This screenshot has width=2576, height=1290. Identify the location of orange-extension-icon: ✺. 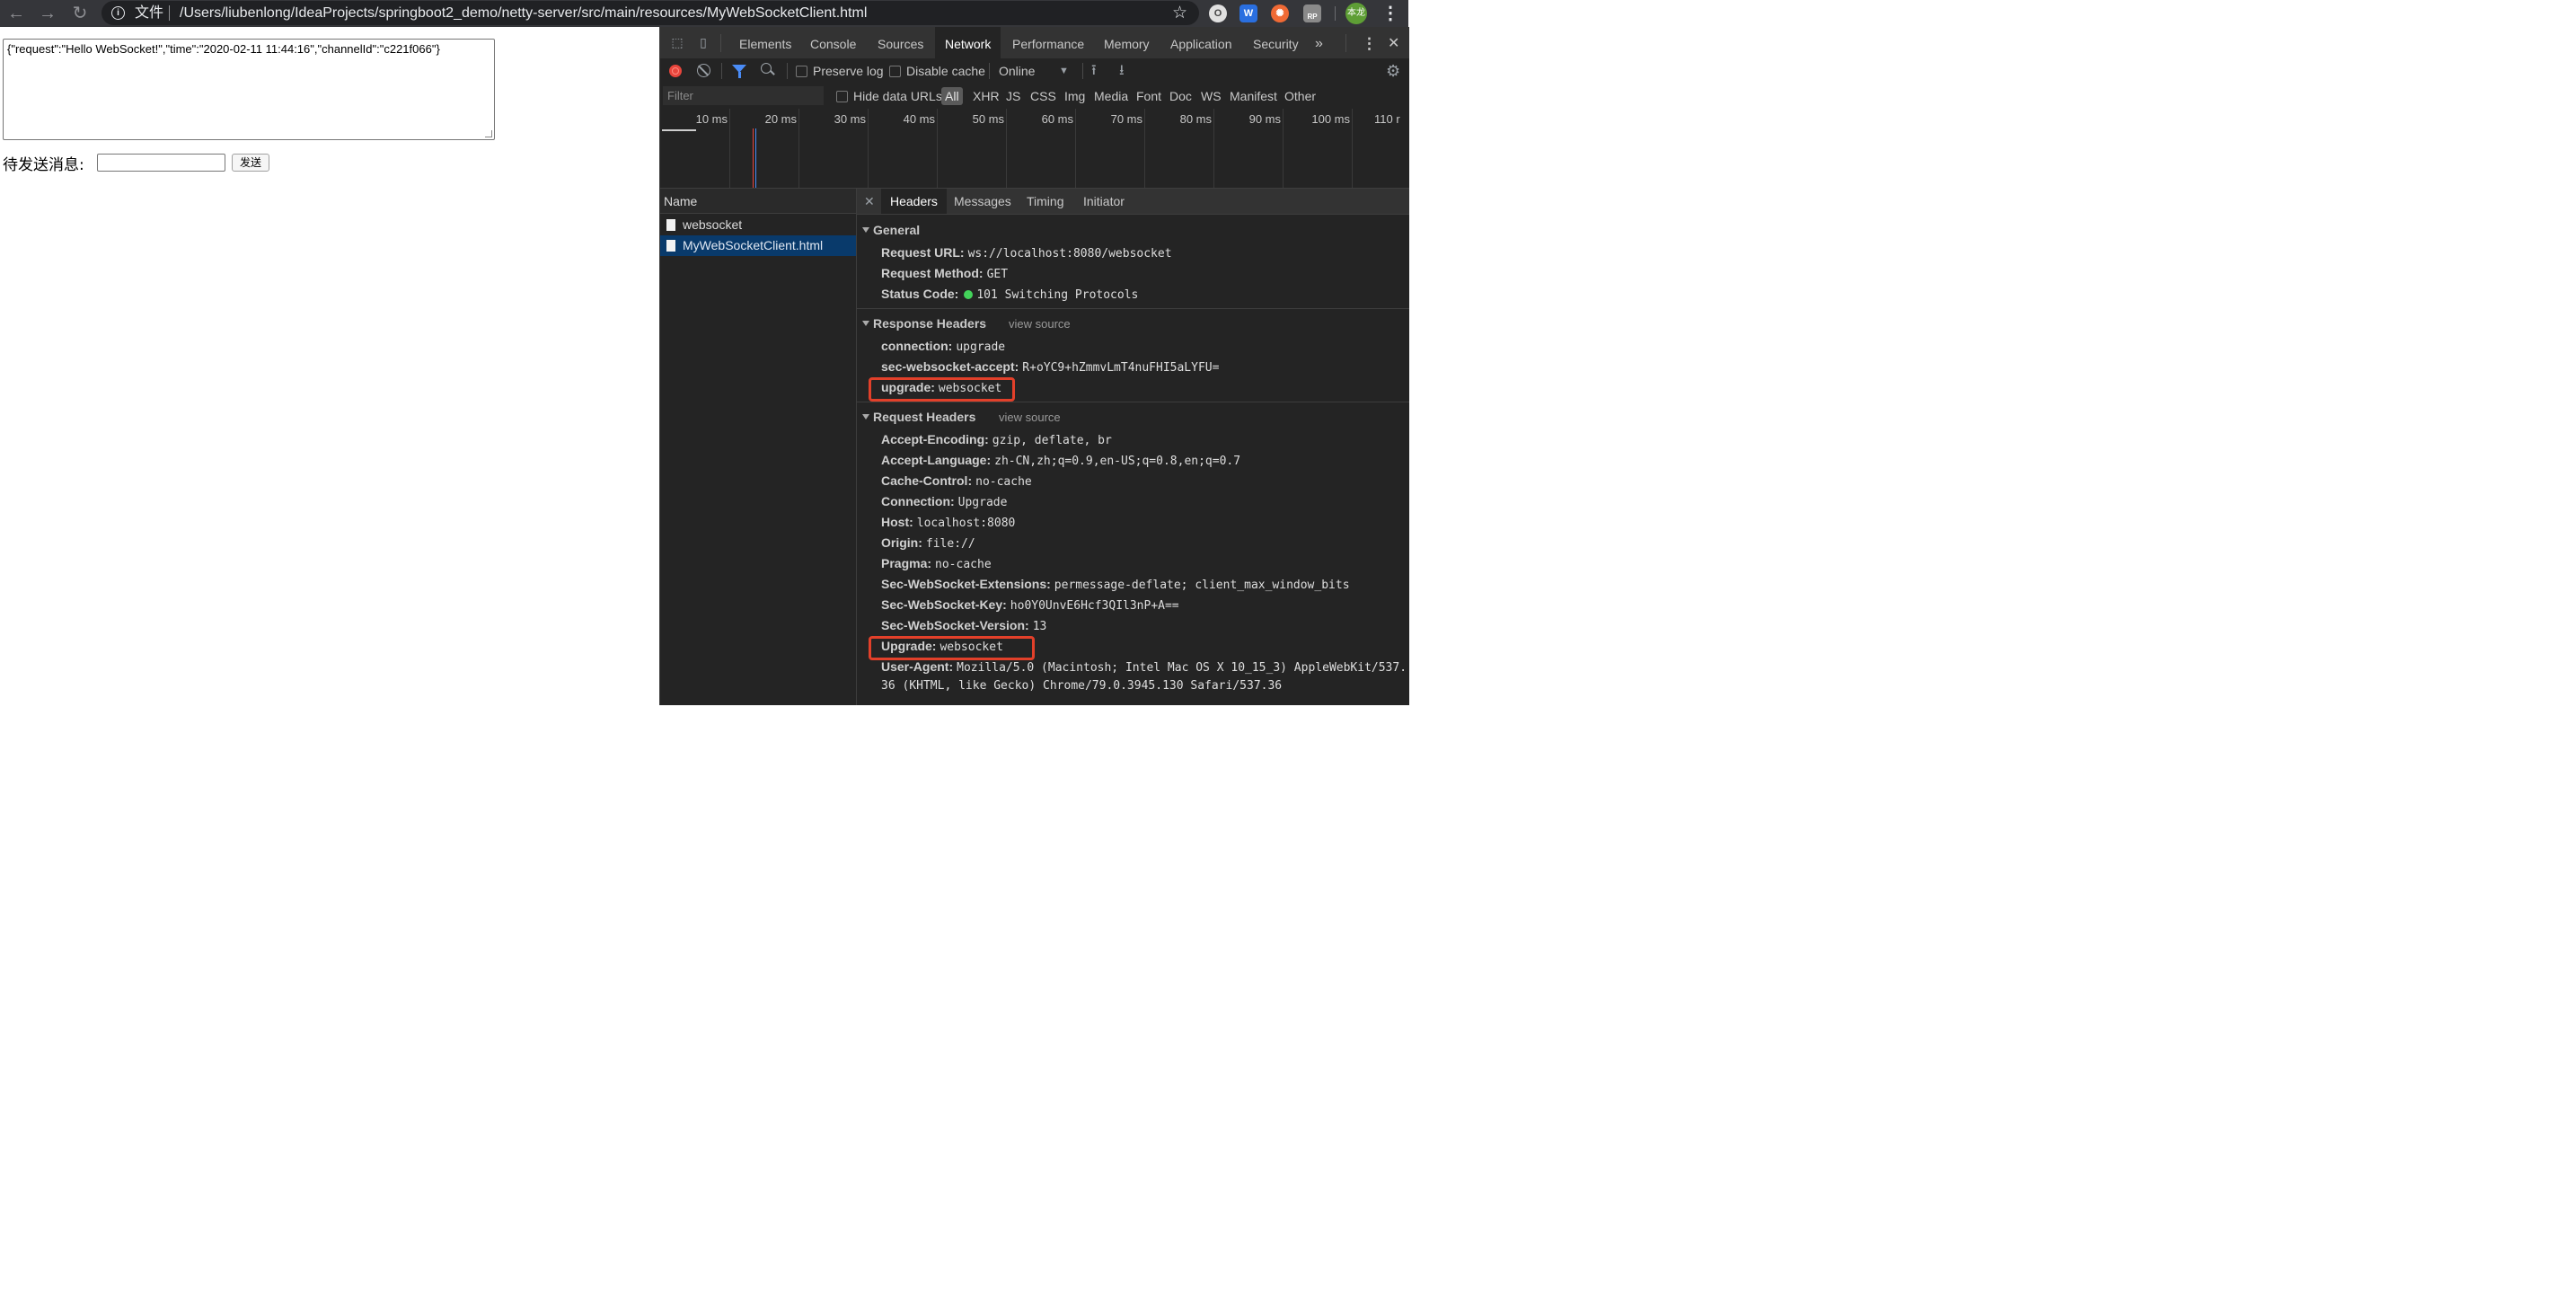
(1280, 13).